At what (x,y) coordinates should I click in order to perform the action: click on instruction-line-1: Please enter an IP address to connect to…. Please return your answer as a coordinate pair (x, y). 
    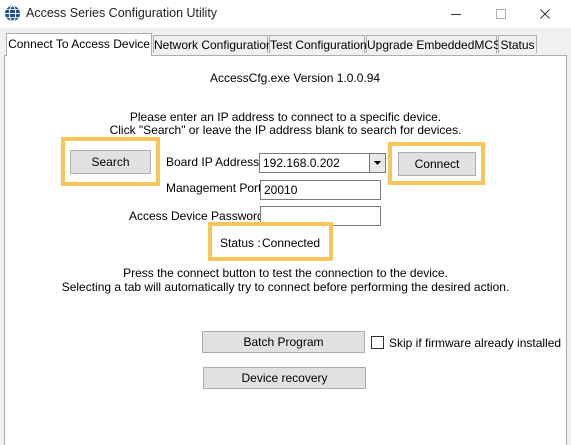
    Looking at the image, I should click on (285, 117).